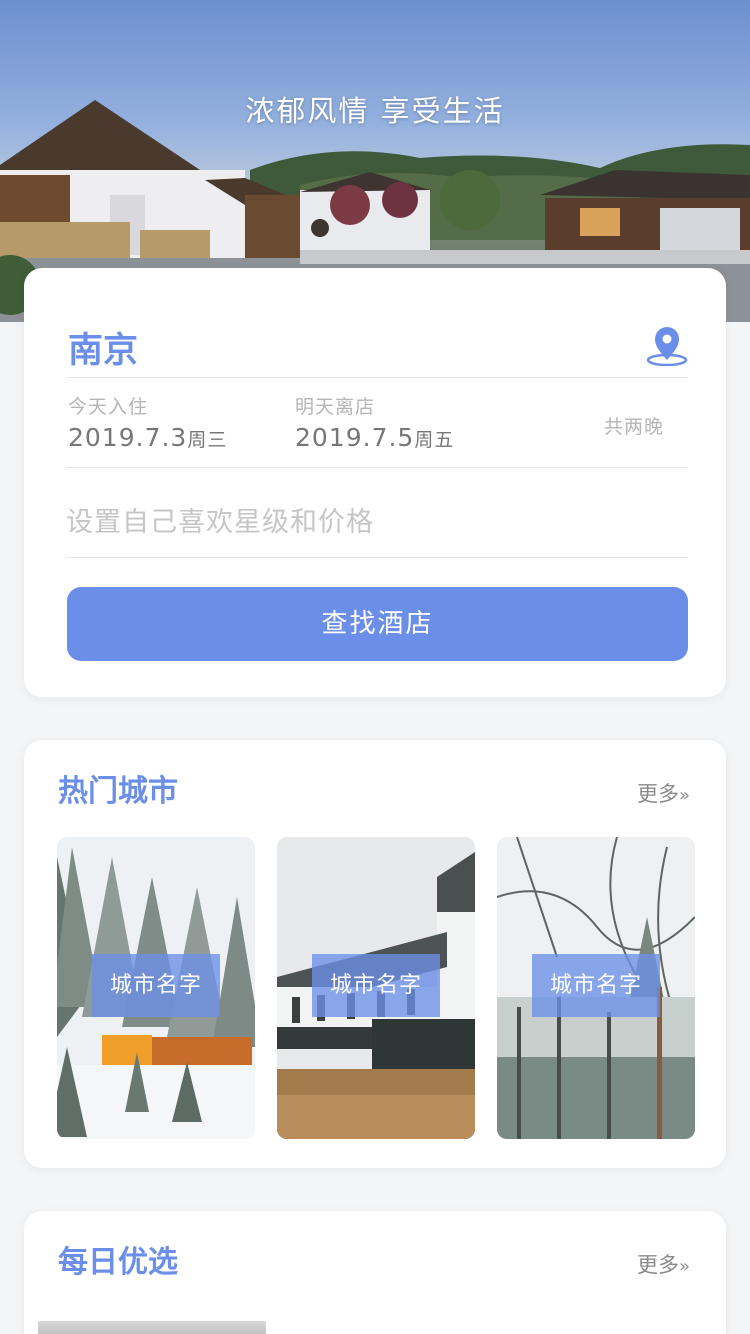 This screenshot has width=750, height=1334. Describe the element at coordinates (220, 522) in the screenshot. I see `preference-placeholder: 设置自己喜欢星级和价格` at that location.